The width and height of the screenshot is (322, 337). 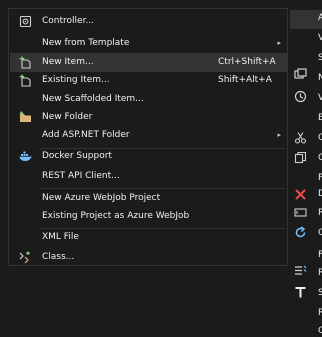 I want to click on menu-item-label: Docker Support, so click(x=77, y=156).